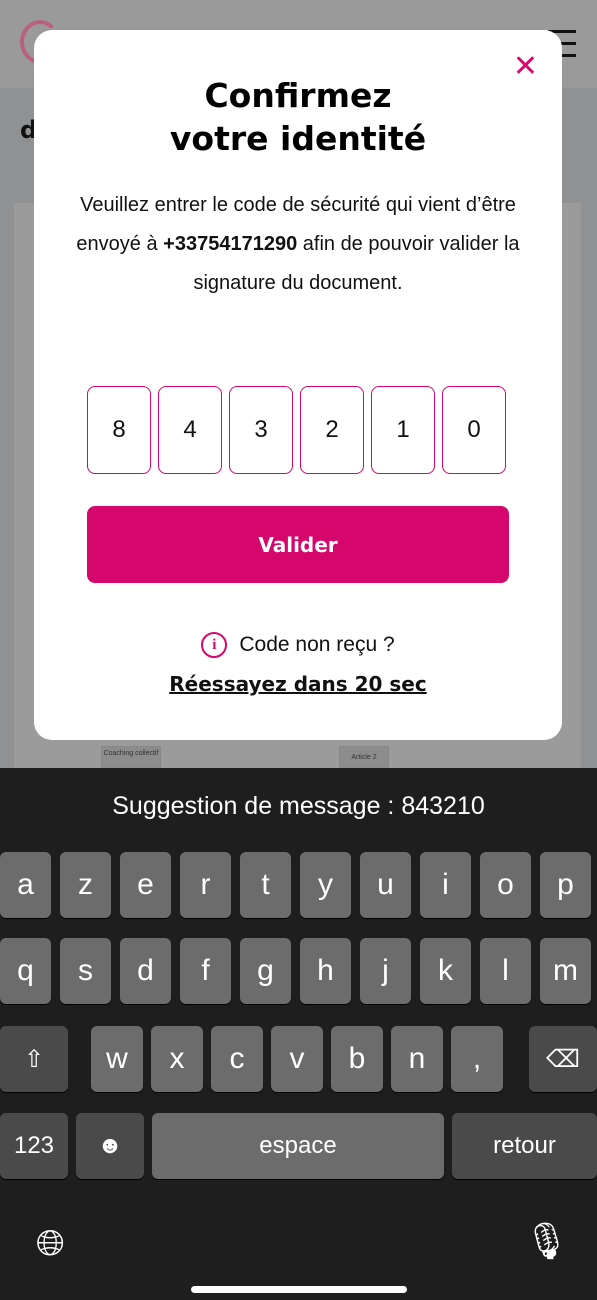  What do you see at coordinates (50, 1244) in the screenshot?
I see `globe-icon: 🌐︎` at bounding box center [50, 1244].